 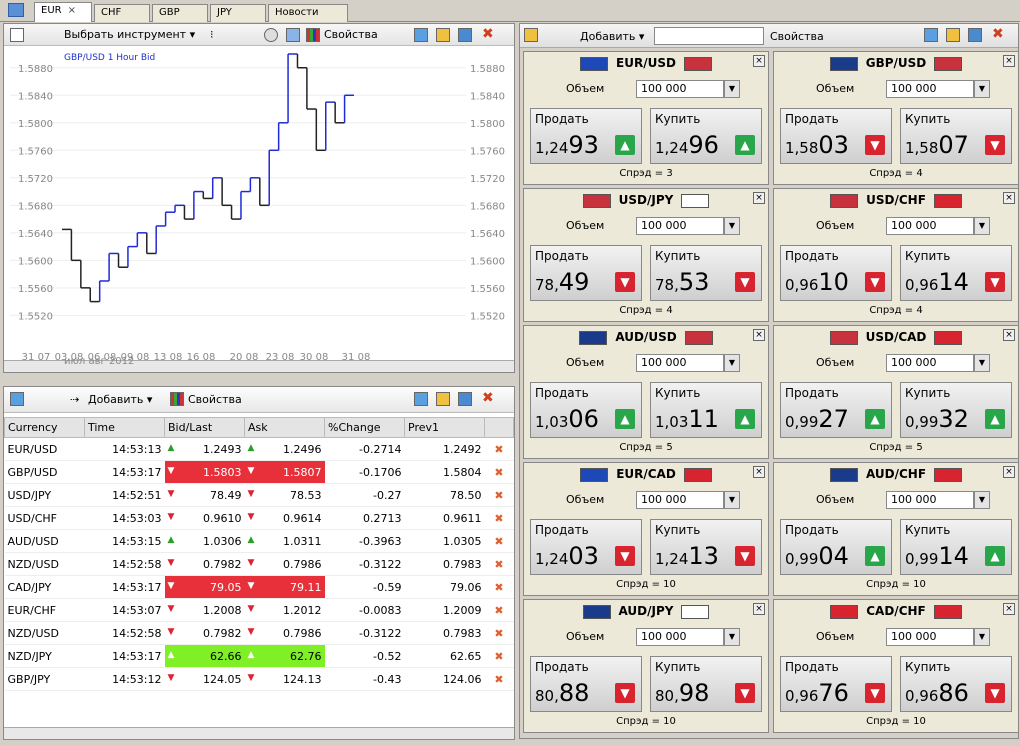 I want to click on tab-chf: CHF, so click(x=122, y=13).